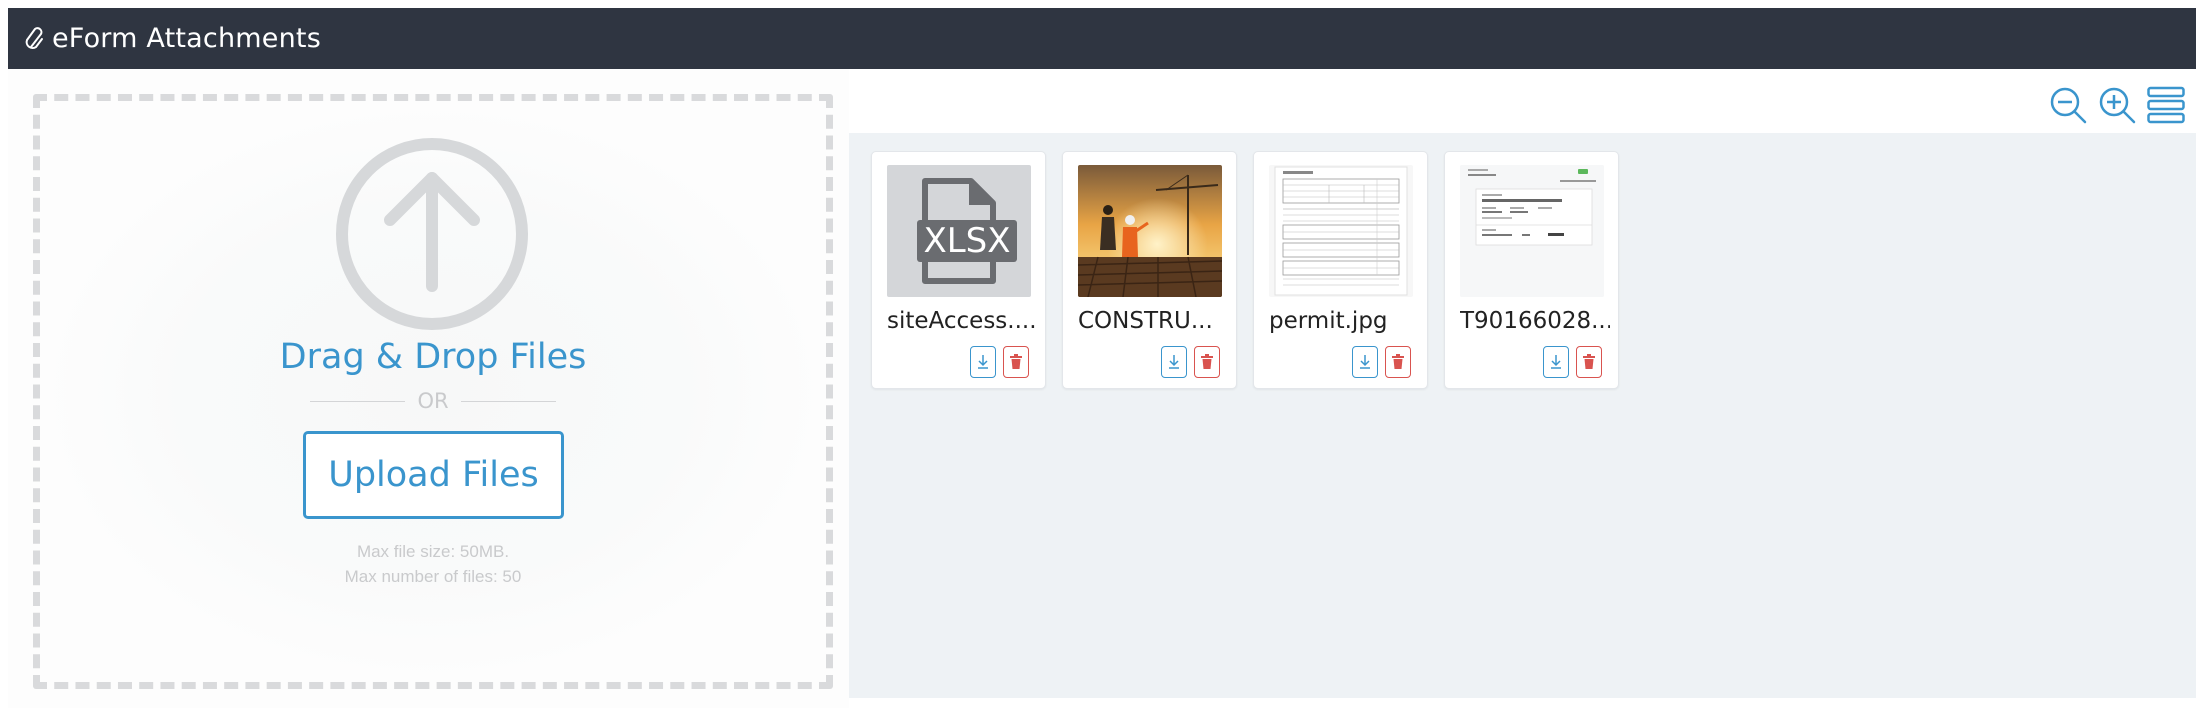  What do you see at coordinates (1150, 231) in the screenshot?
I see `construction-photo-thumbnail` at bounding box center [1150, 231].